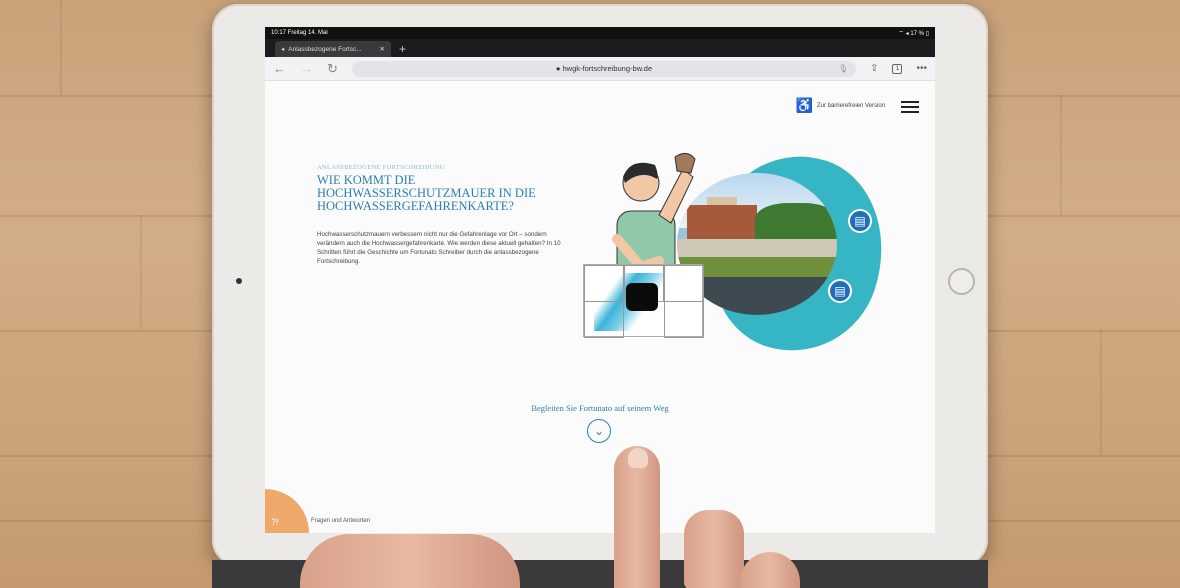  I want to click on url-field: ● hwgk-fortschreibung-bw.de 🎙, so click(604, 68).